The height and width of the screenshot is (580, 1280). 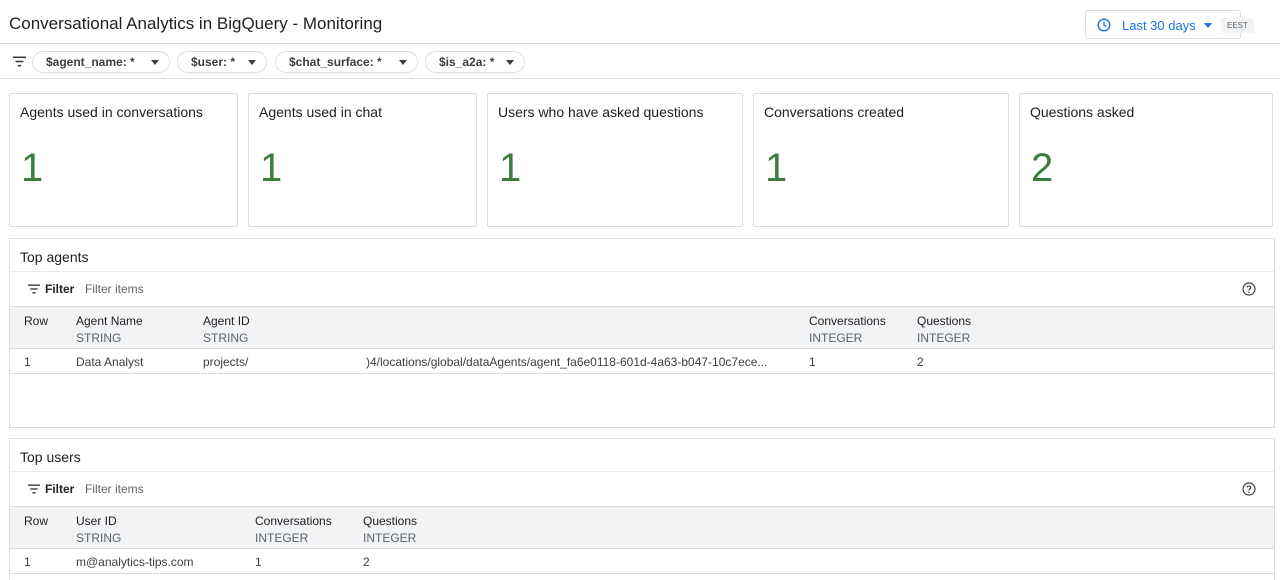 What do you see at coordinates (111, 112) in the screenshot?
I see `scorecard-title: Agents used in conversations` at bounding box center [111, 112].